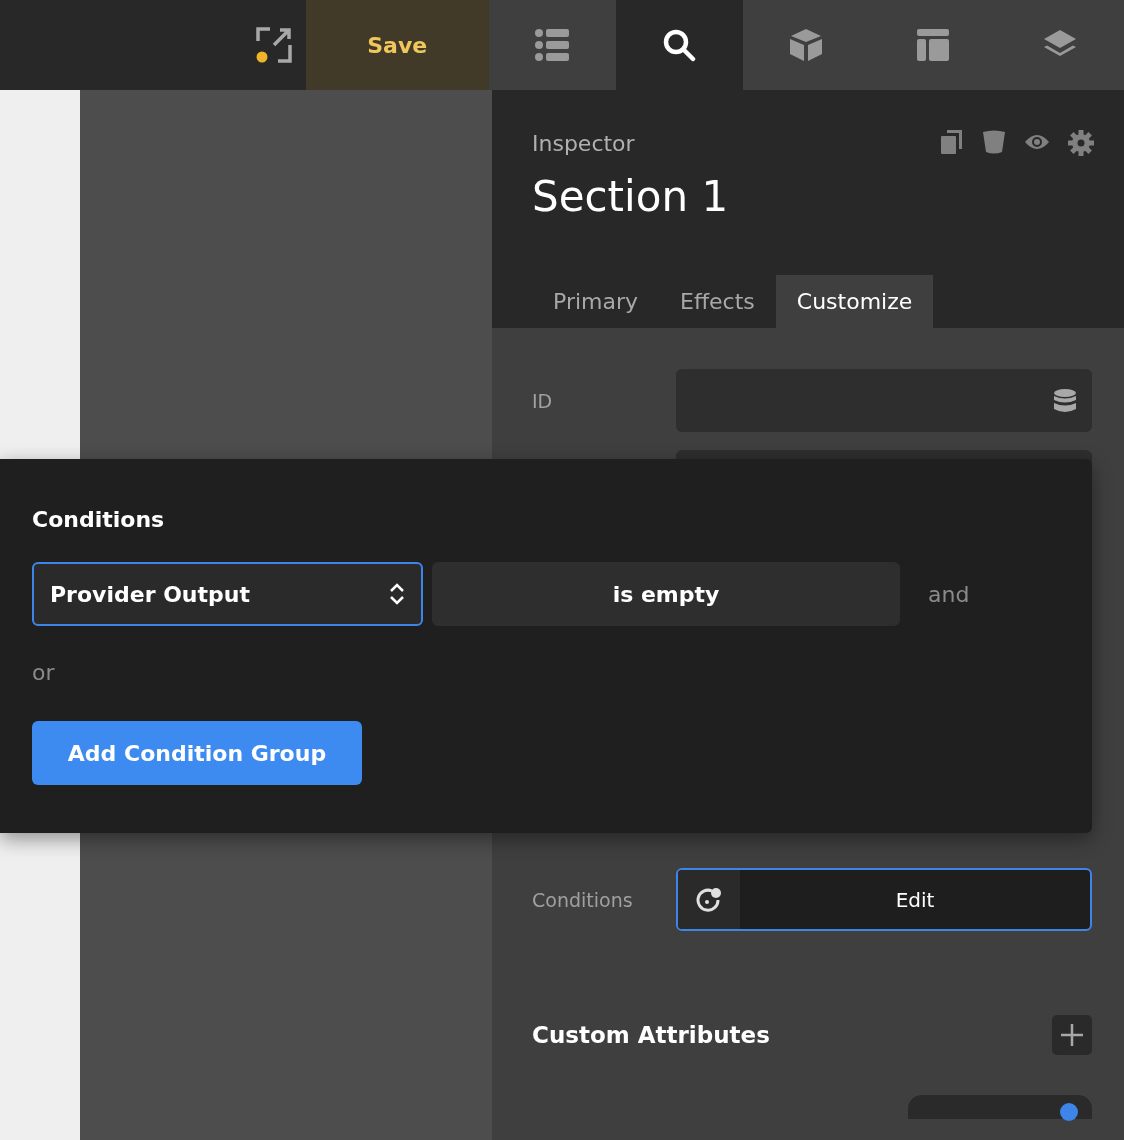 This screenshot has width=1124, height=1140. Describe the element at coordinates (595, 301) in the screenshot. I see `inspector-tab: Primary` at that location.